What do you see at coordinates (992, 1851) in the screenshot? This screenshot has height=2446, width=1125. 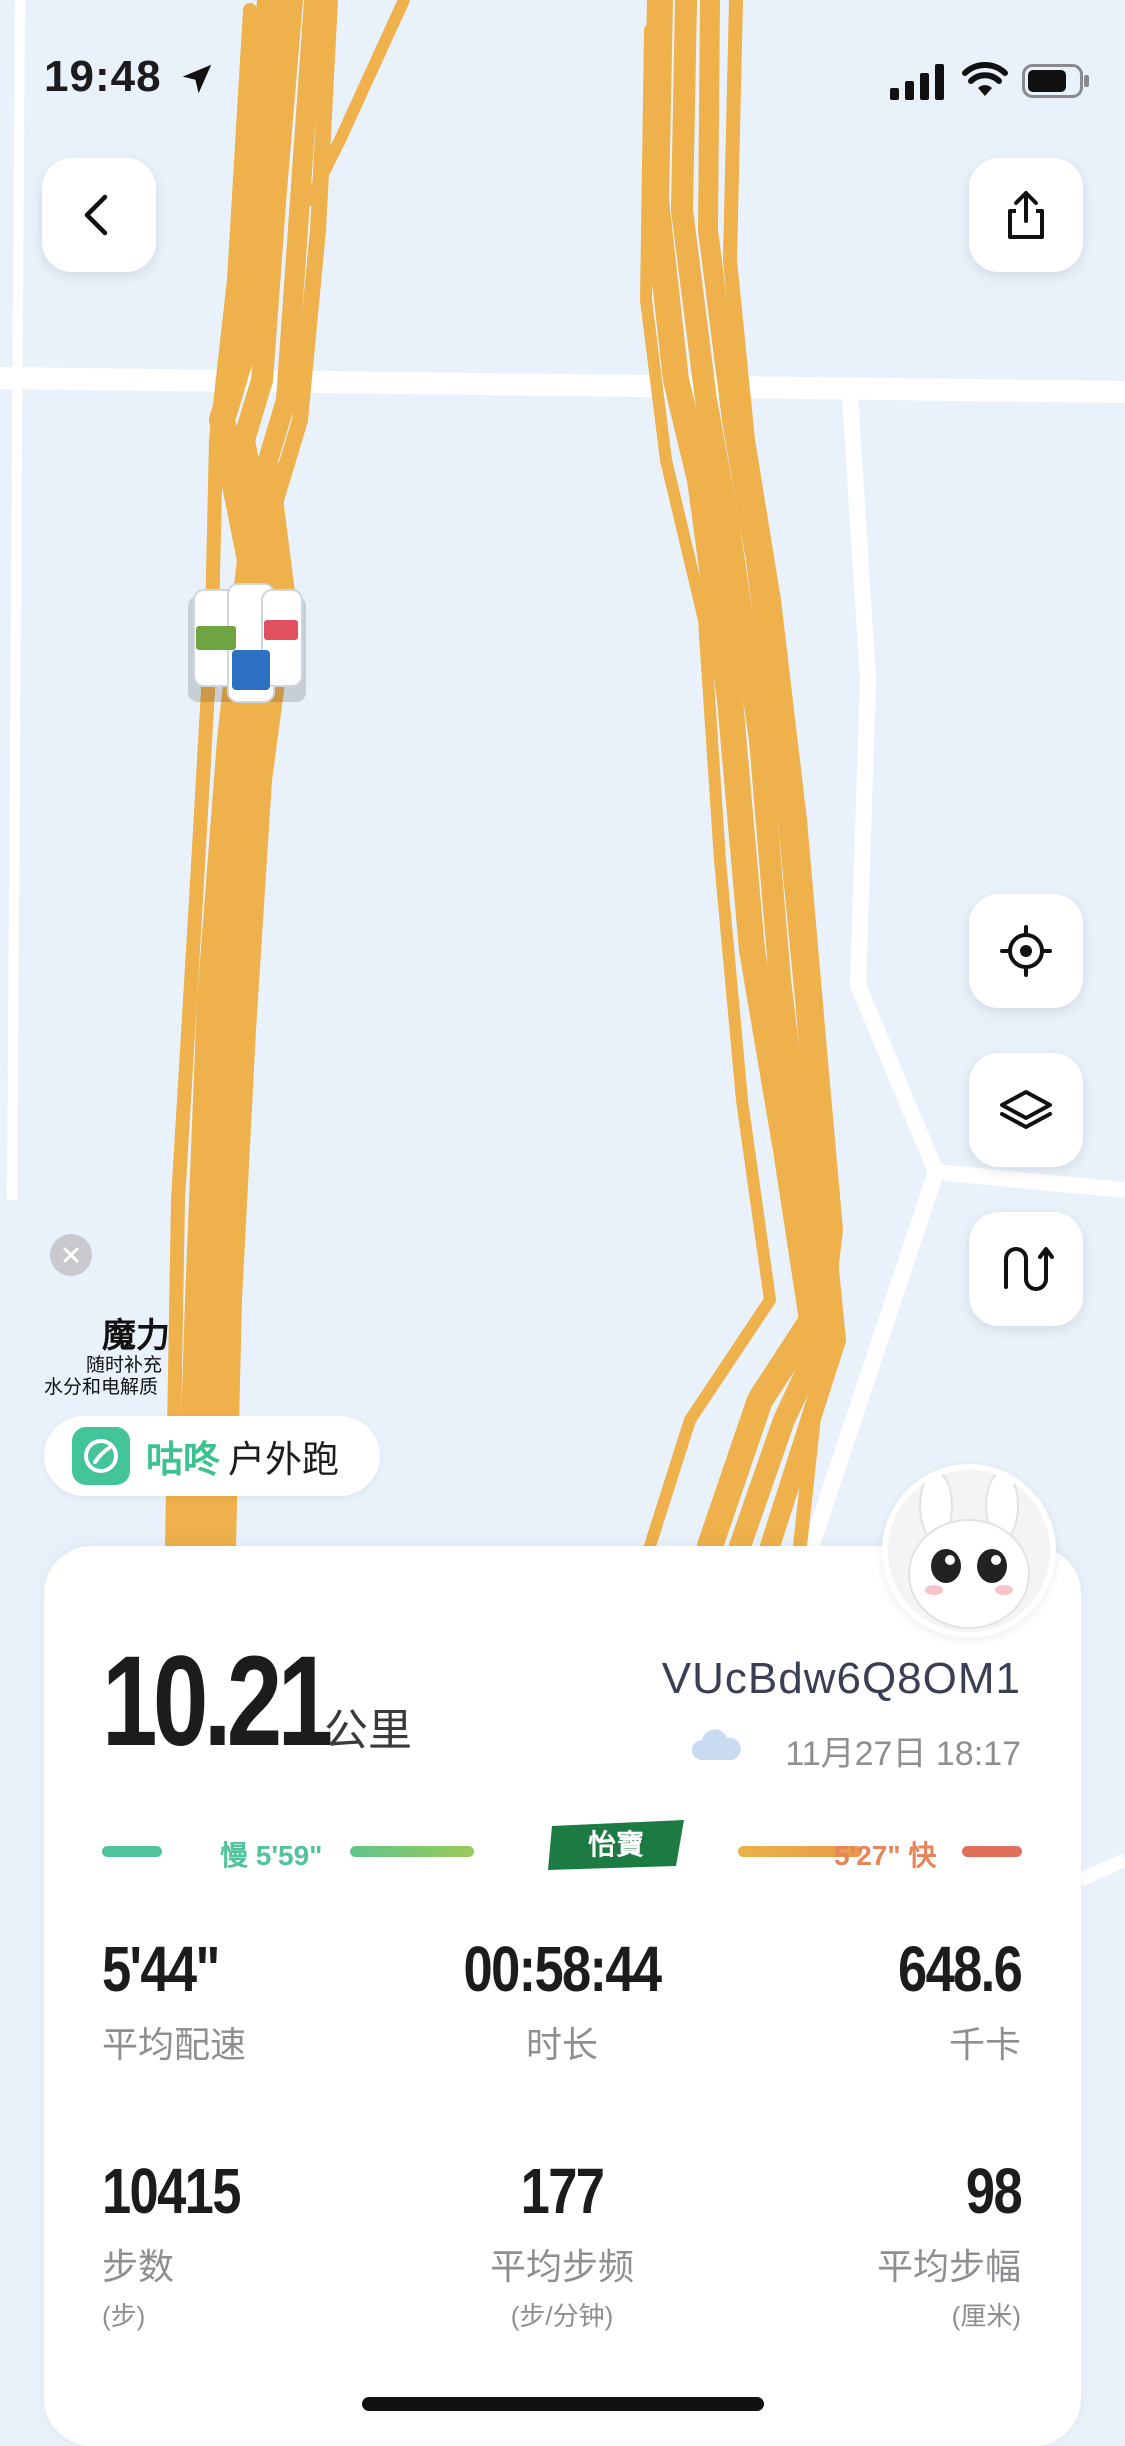 I see `fast-bar` at bounding box center [992, 1851].